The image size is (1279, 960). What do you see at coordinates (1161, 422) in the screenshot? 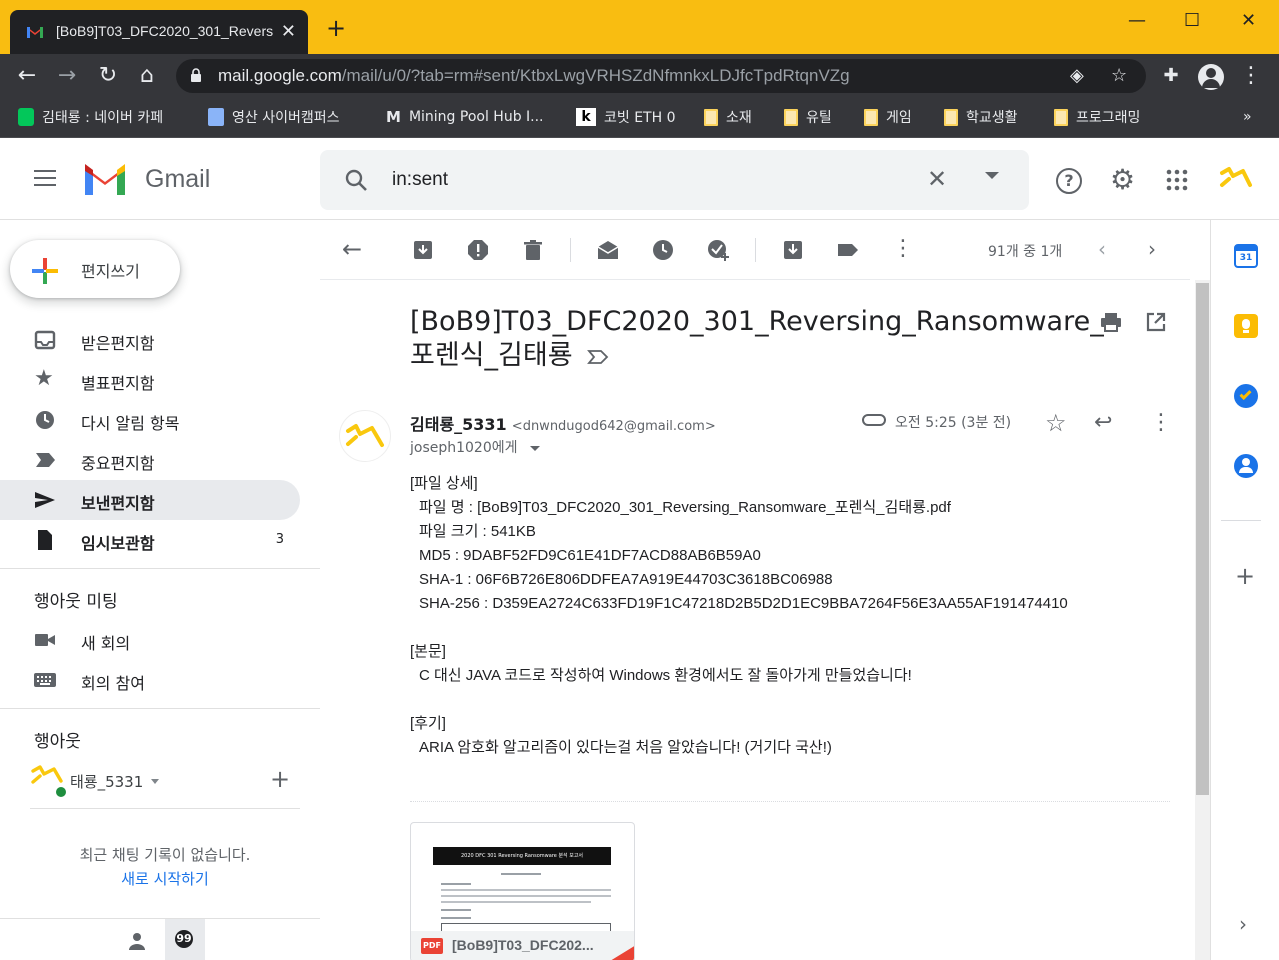
I see `message-more-icon: ⋮` at bounding box center [1161, 422].